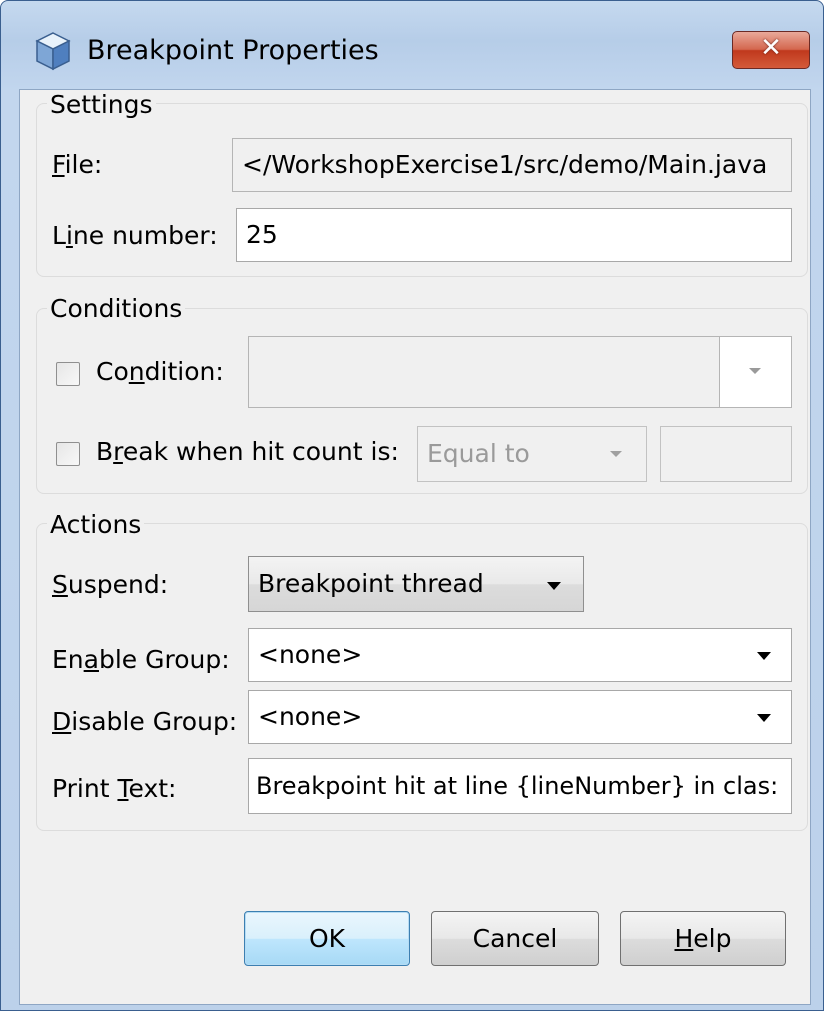 The width and height of the screenshot is (824, 1011). What do you see at coordinates (68, 374) in the screenshot?
I see `condition-checkbox` at bounding box center [68, 374].